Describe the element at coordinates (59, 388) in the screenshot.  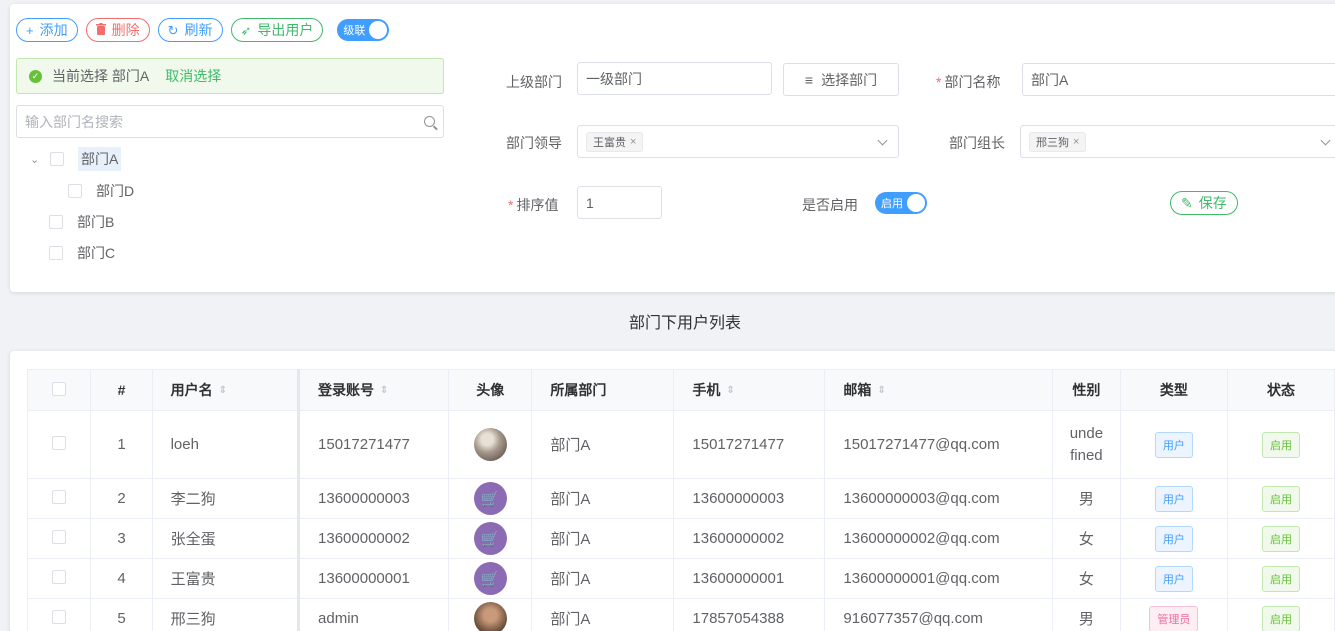
I see `select-all-checkbox` at that location.